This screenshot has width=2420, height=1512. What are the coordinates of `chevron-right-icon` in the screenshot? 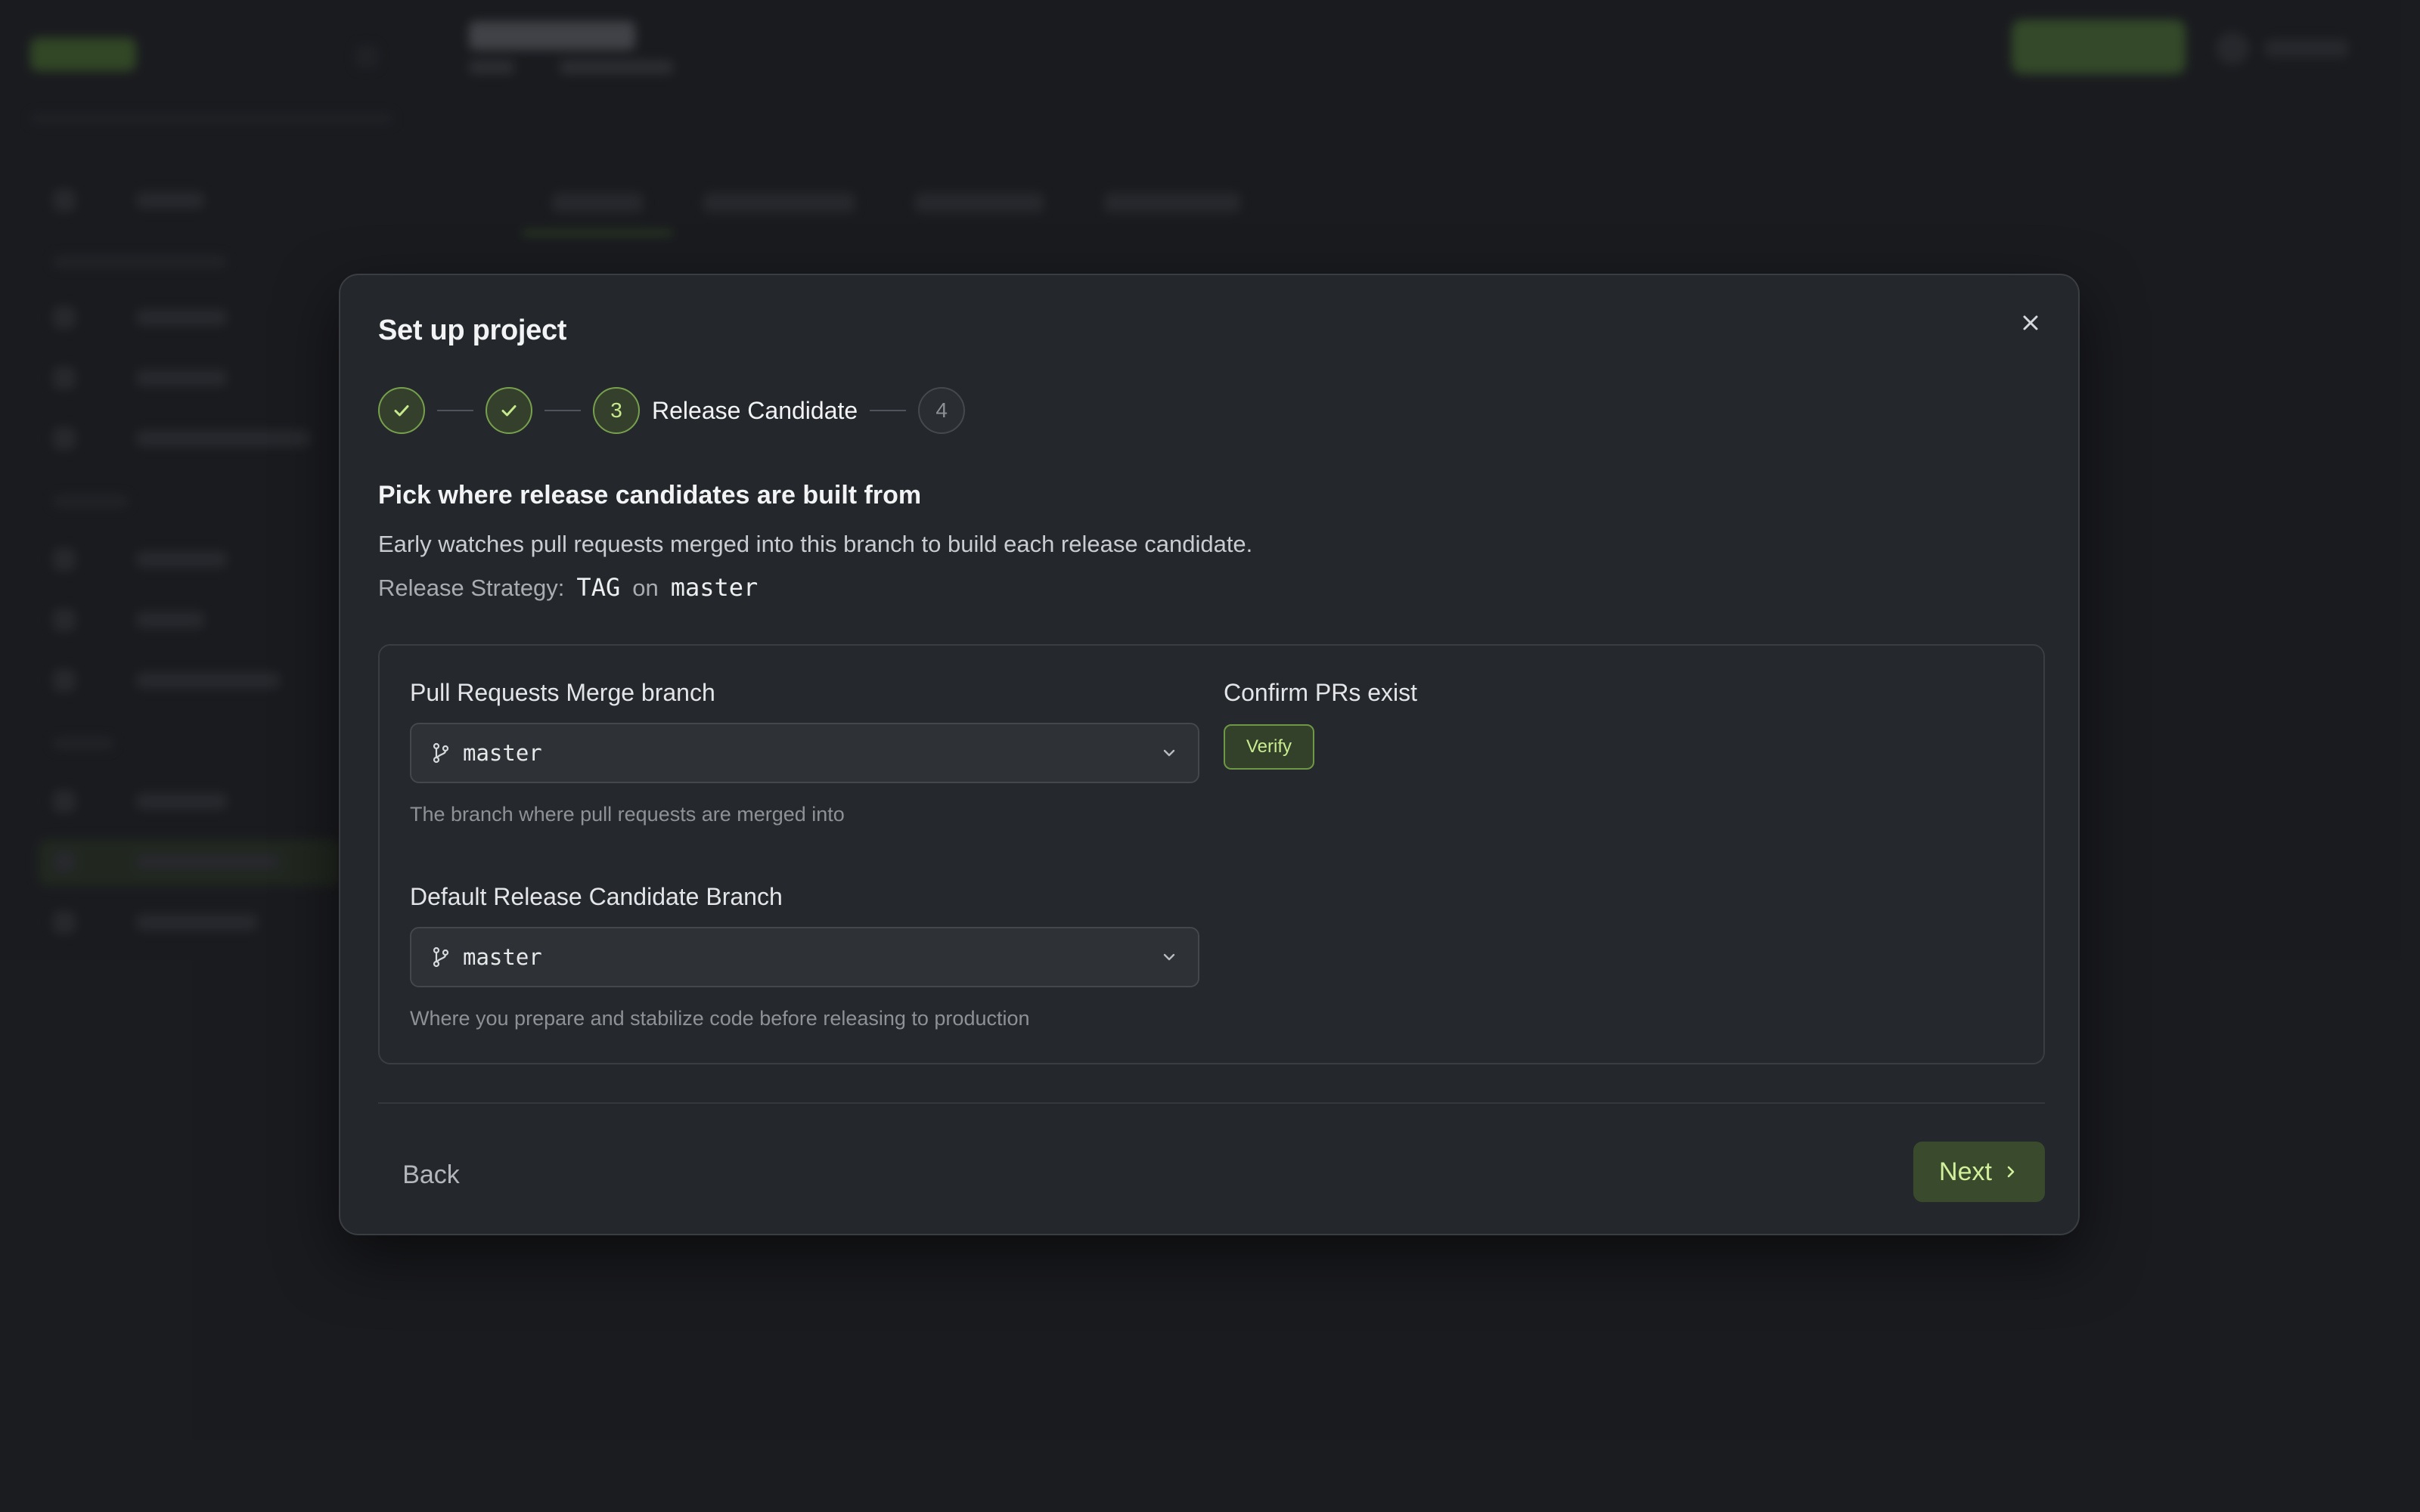 It's located at (2011, 1172).